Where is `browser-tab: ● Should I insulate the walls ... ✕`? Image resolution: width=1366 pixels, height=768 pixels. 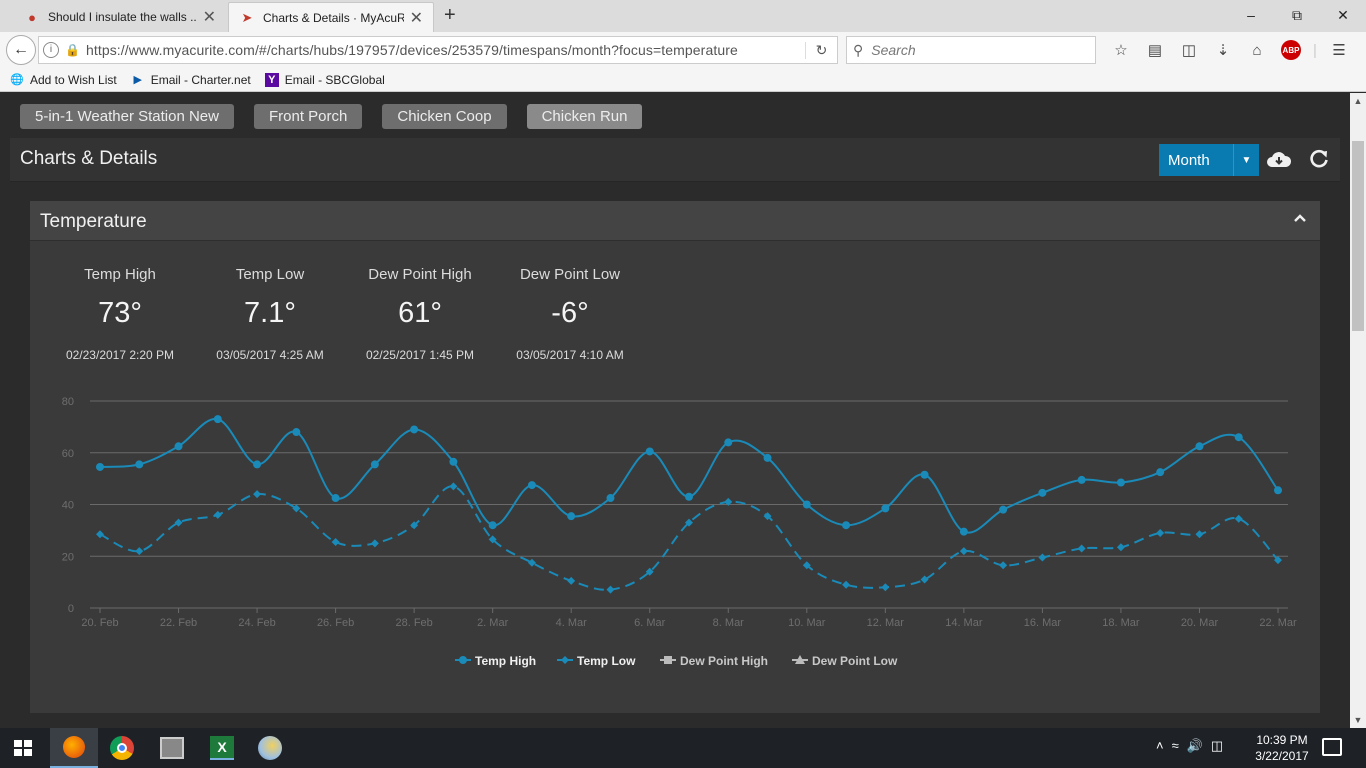
browser-tab: ● Should I insulate the walls ... ✕ is located at coordinates (120, 17).